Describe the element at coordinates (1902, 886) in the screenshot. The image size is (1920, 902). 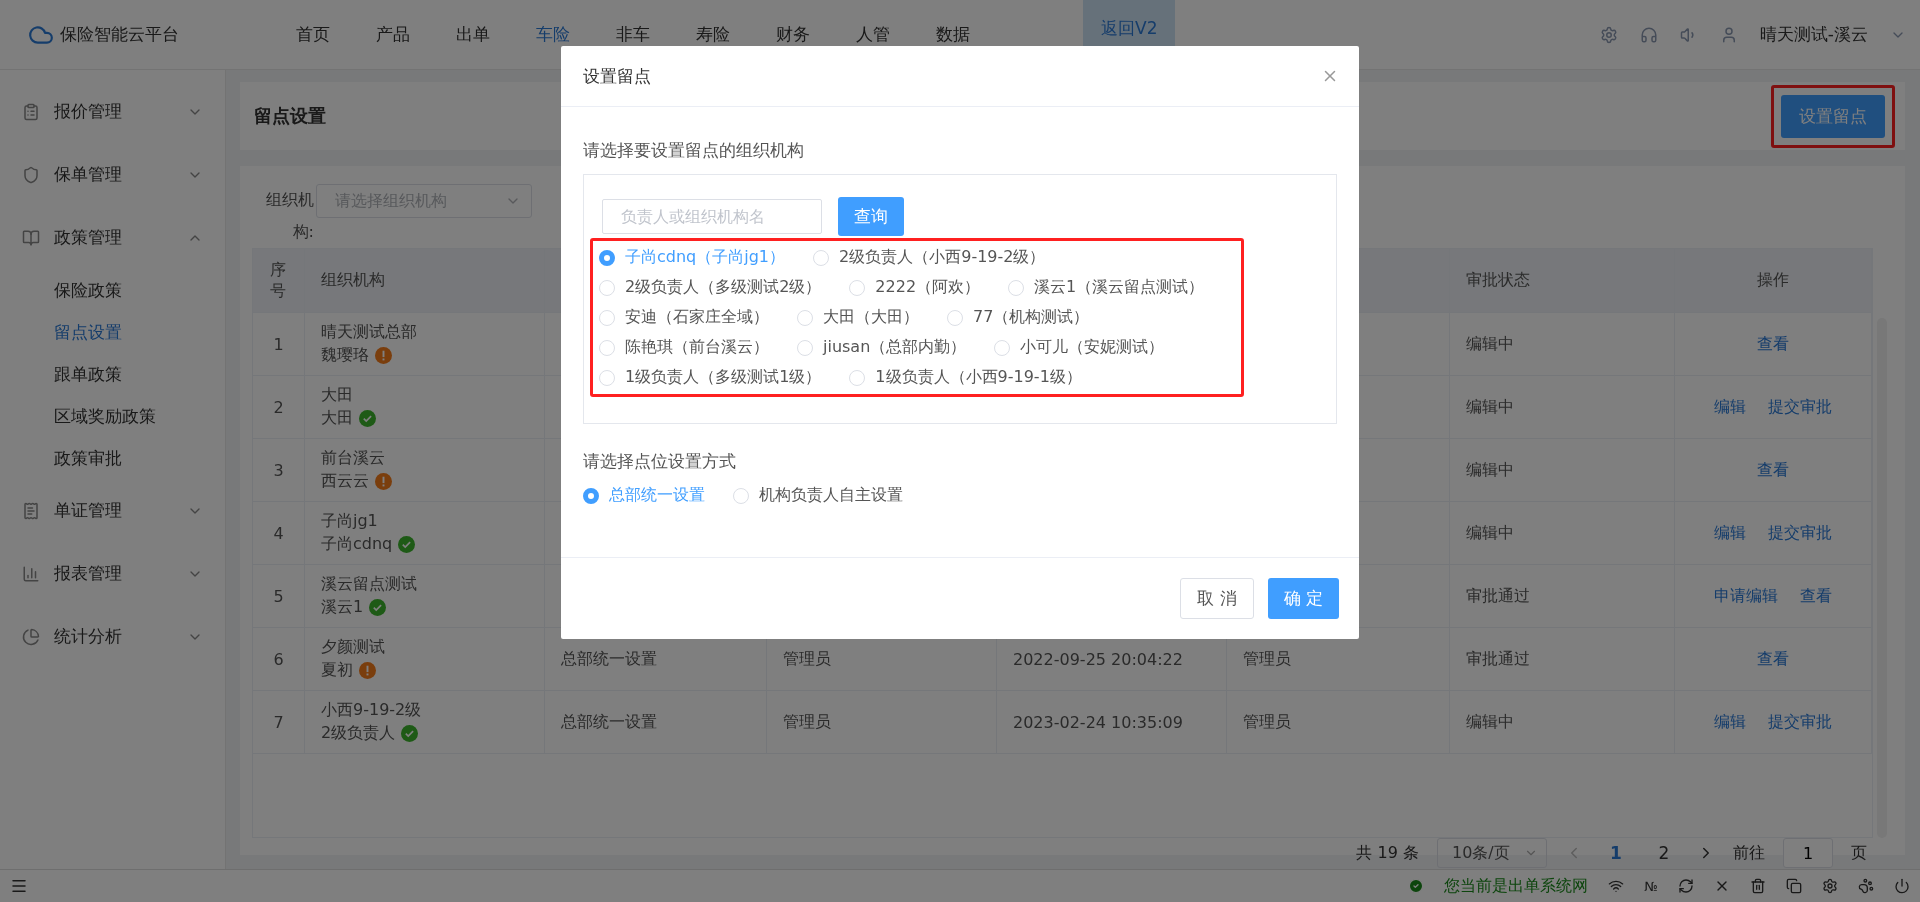
I see `power-icon` at that location.